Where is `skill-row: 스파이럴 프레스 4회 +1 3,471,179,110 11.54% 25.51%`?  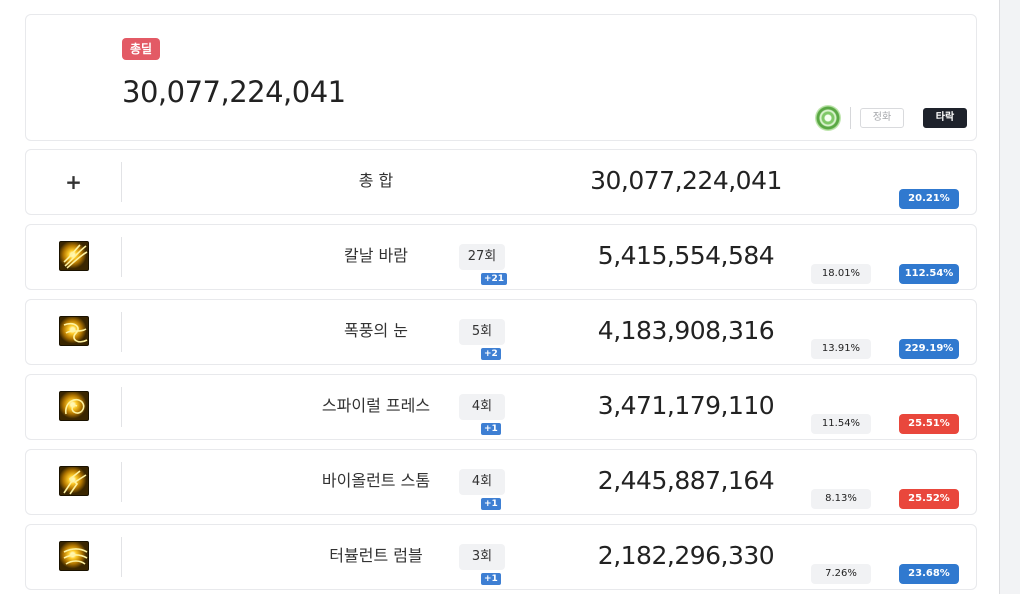
skill-row: 스파이럴 프레스 4회 +1 3,471,179,110 11.54% 25.51% is located at coordinates (501, 407).